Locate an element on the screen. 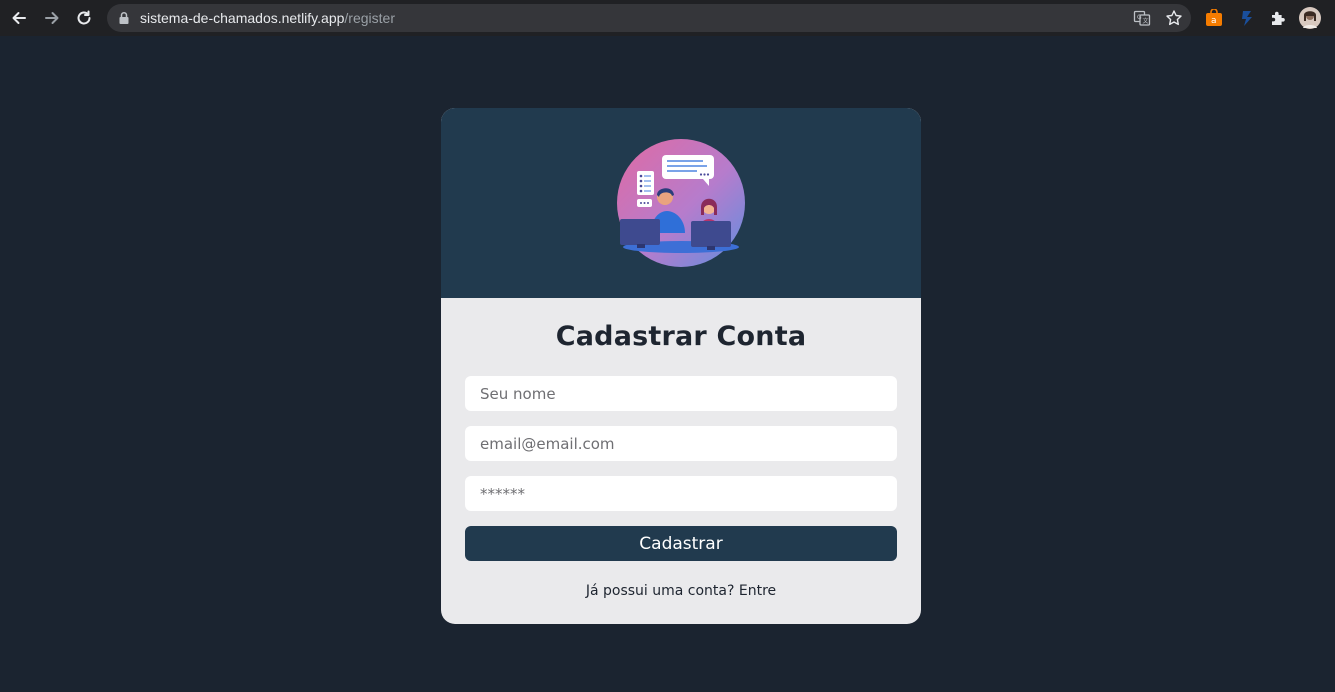 The image size is (1335, 692). forward-arrow-icon is located at coordinates (52, 18).